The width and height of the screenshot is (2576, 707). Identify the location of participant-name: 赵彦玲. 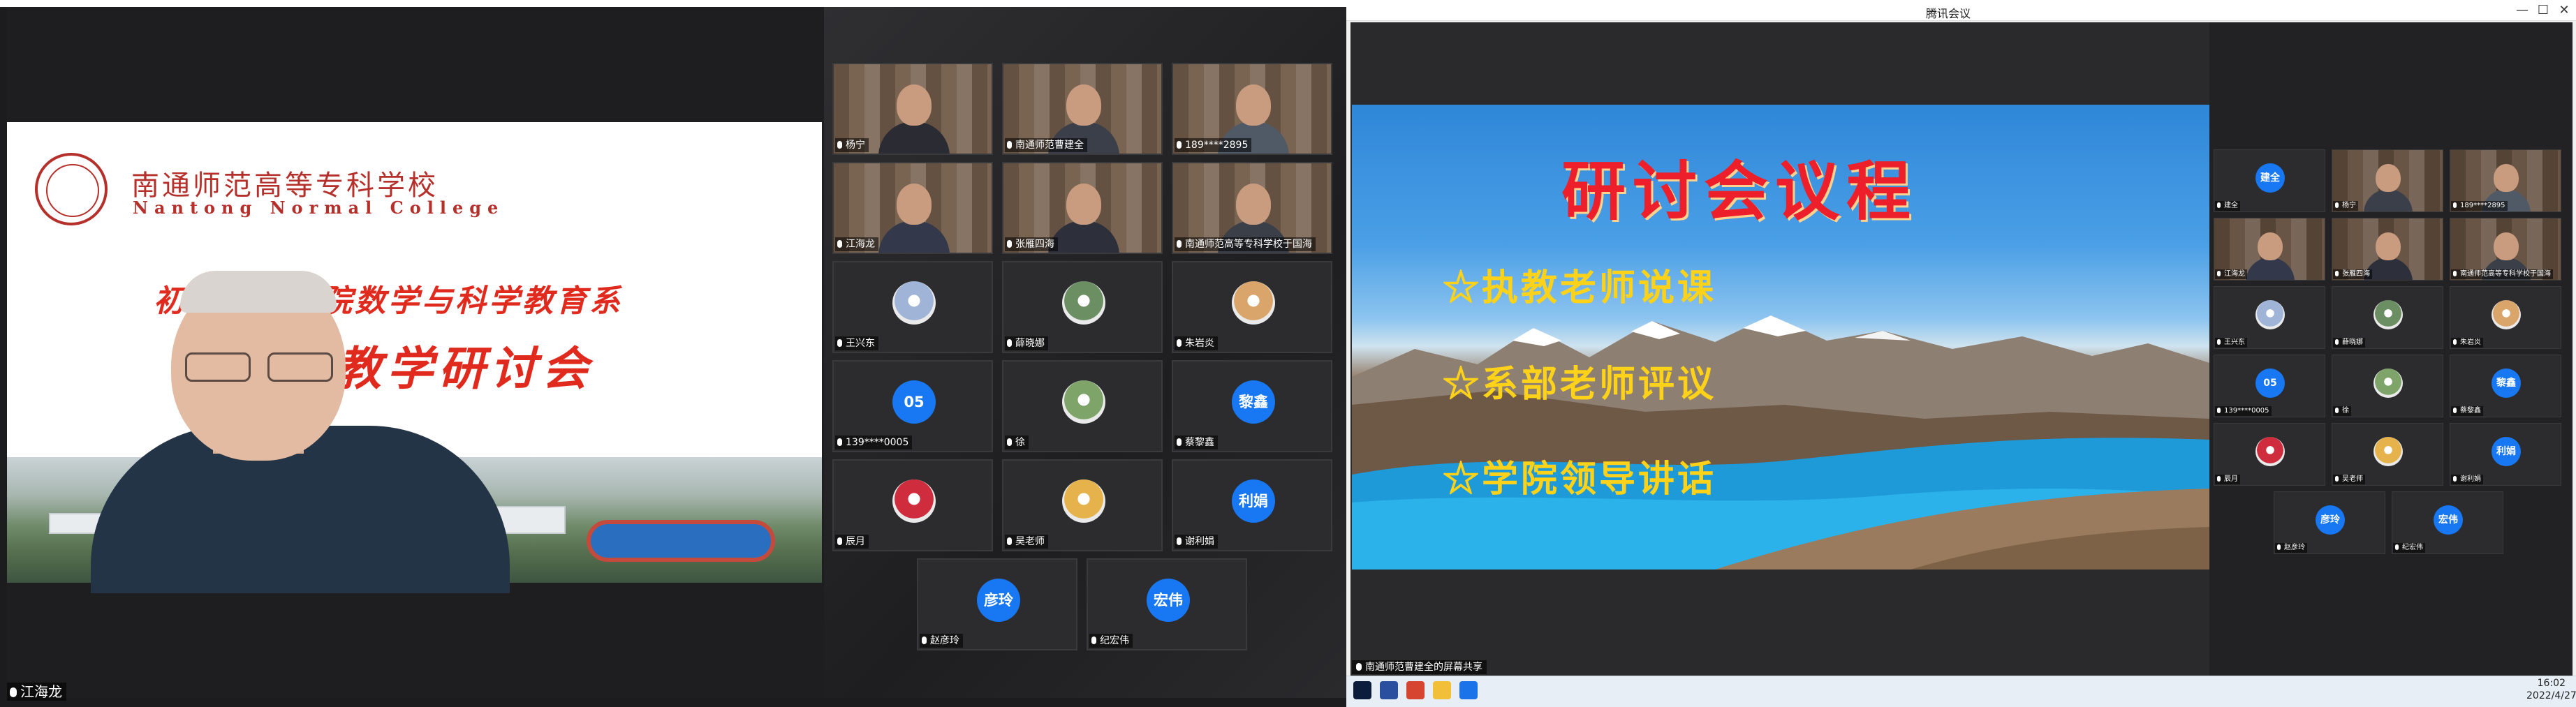
(944, 640).